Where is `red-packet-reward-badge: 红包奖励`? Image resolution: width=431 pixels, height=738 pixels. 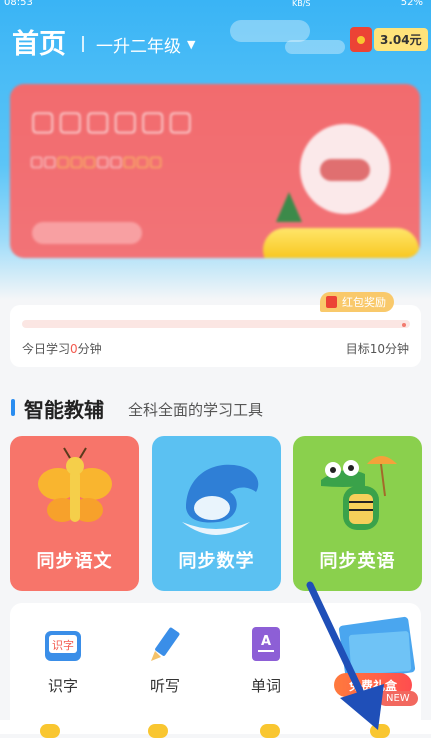
red-packet-reward-badge: 红包奖励 is located at coordinates (357, 302).